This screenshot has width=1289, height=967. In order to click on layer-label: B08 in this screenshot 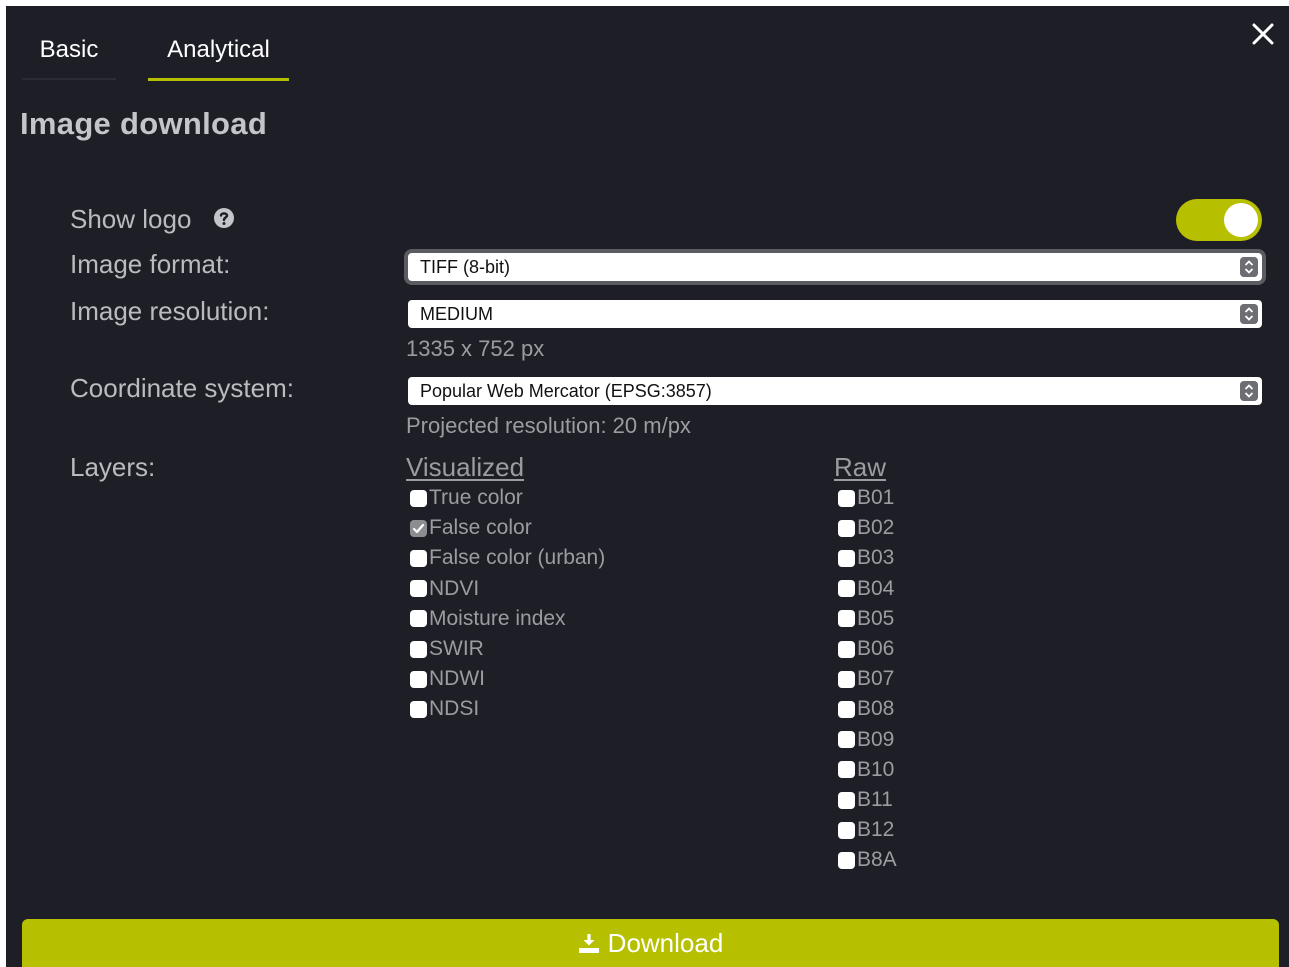, I will do `click(876, 709)`.